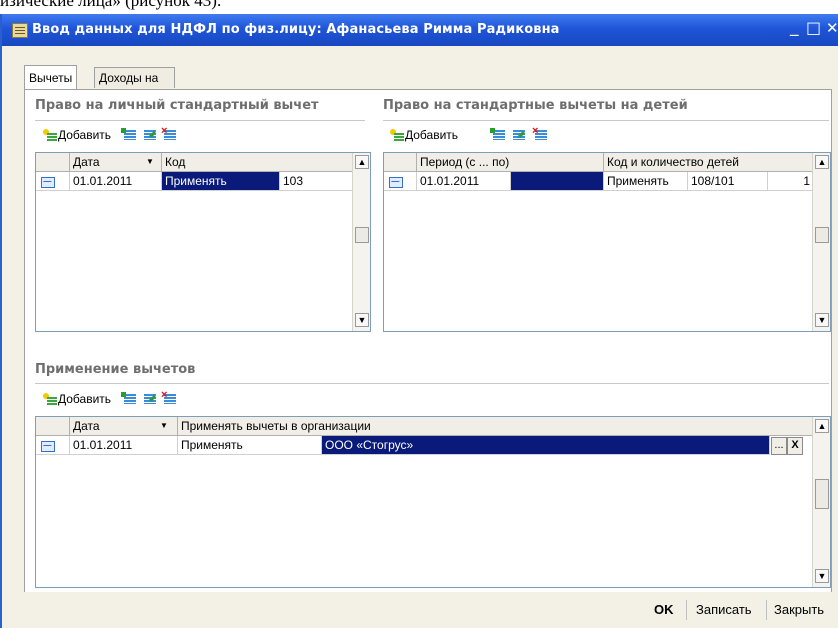 This screenshot has width=838, height=628. I want to click on tab-deductions: Вычеты, so click(51, 77).